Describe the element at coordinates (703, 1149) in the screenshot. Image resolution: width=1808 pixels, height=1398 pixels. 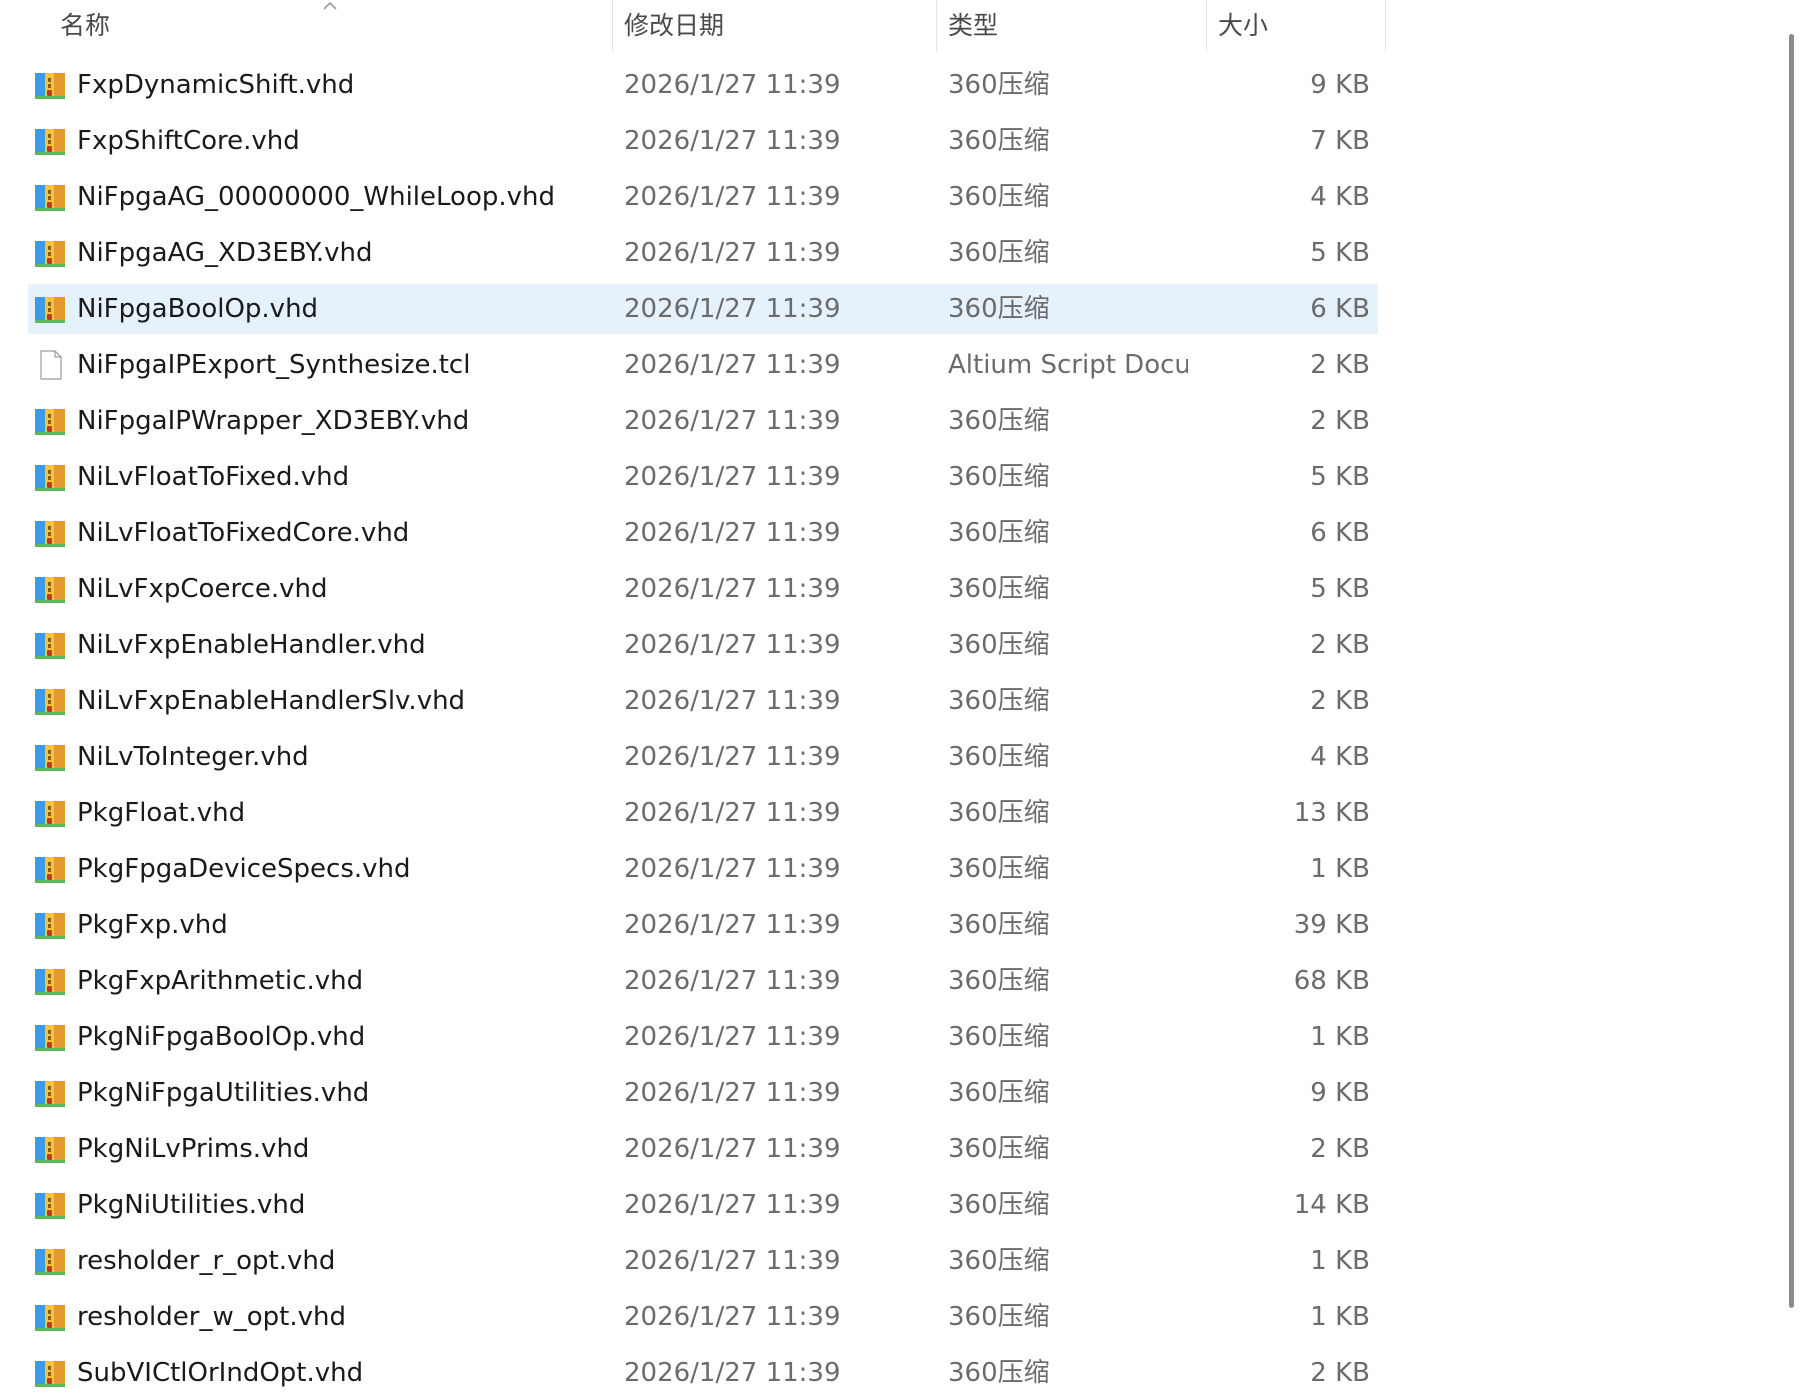
I see `file-row: PkgNiLvPrims.vhd 2026/1/27 11:39 360压缩 2 KB` at that location.